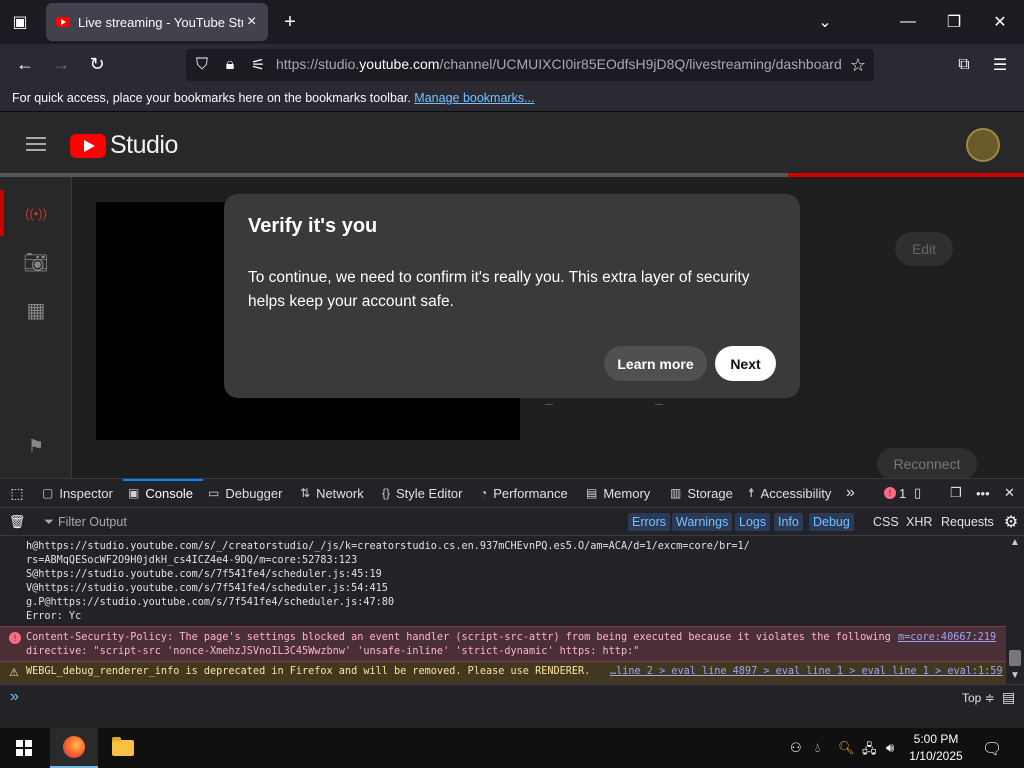 The image size is (1024, 768). What do you see at coordinates (36, 144) in the screenshot?
I see `hamburger-menu-icon` at bounding box center [36, 144].